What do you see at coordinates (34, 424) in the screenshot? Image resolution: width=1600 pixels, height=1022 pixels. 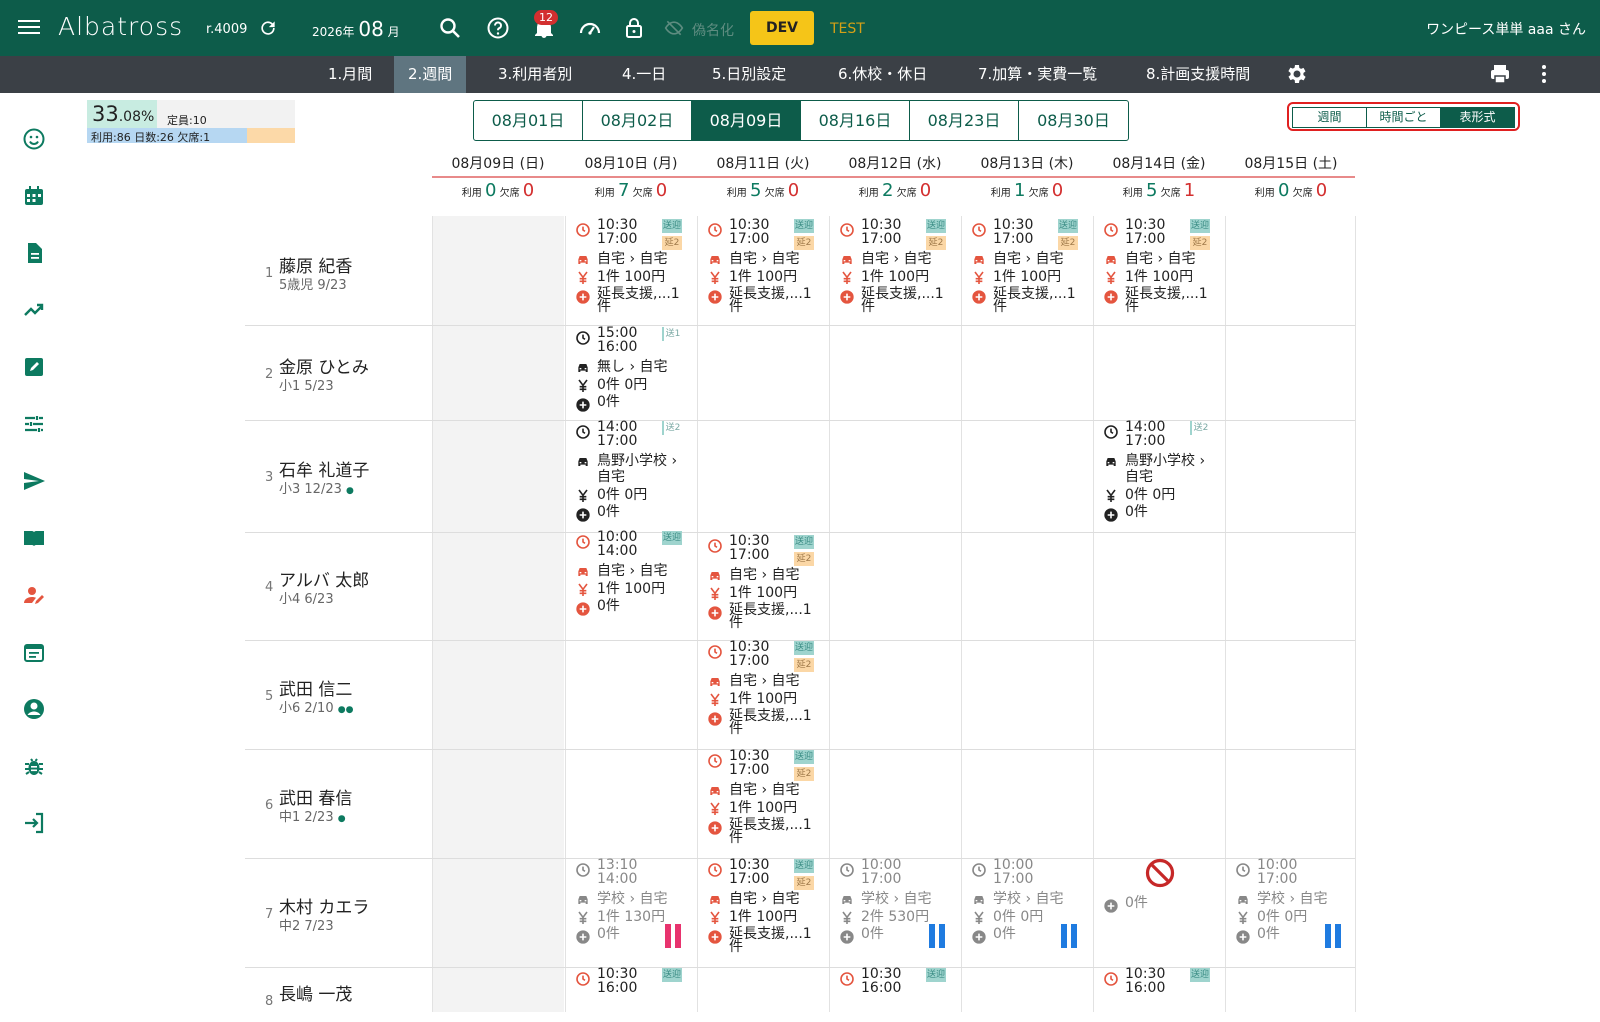 I see `tune-icon` at bounding box center [34, 424].